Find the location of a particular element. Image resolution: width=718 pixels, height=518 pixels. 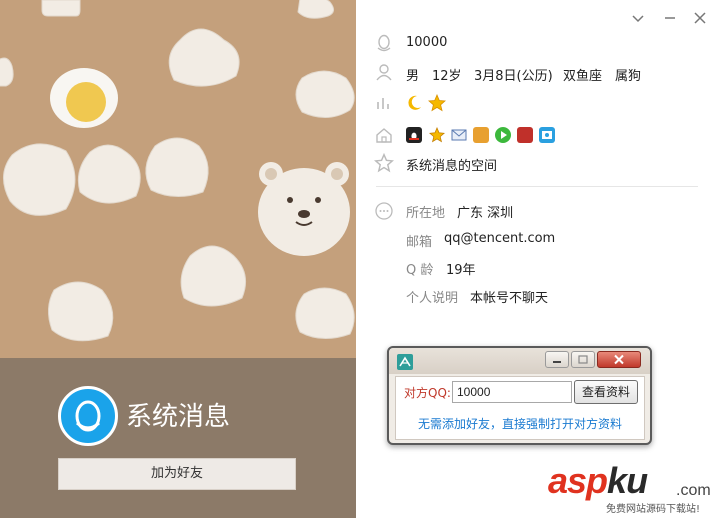

watermark-logo: aspku .com 免费网站源码下载站! is located at coordinates (633, 488).